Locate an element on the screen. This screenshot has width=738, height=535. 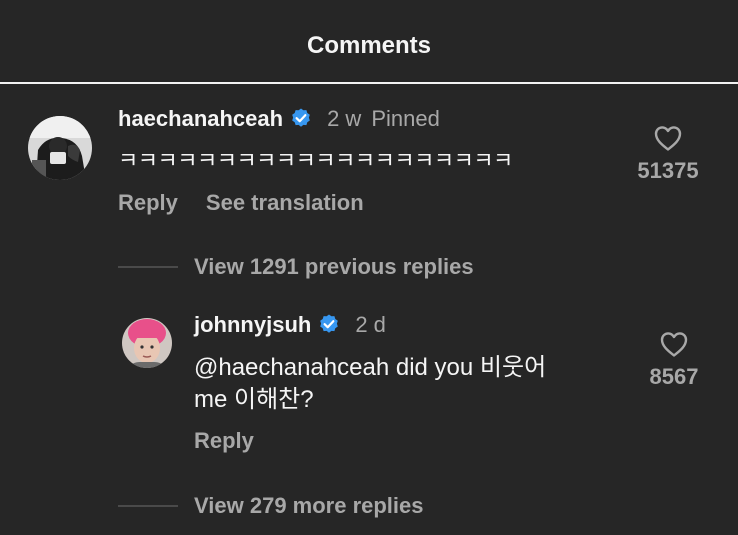
avatar-johnnyjsuh is located at coordinates (147, 343).